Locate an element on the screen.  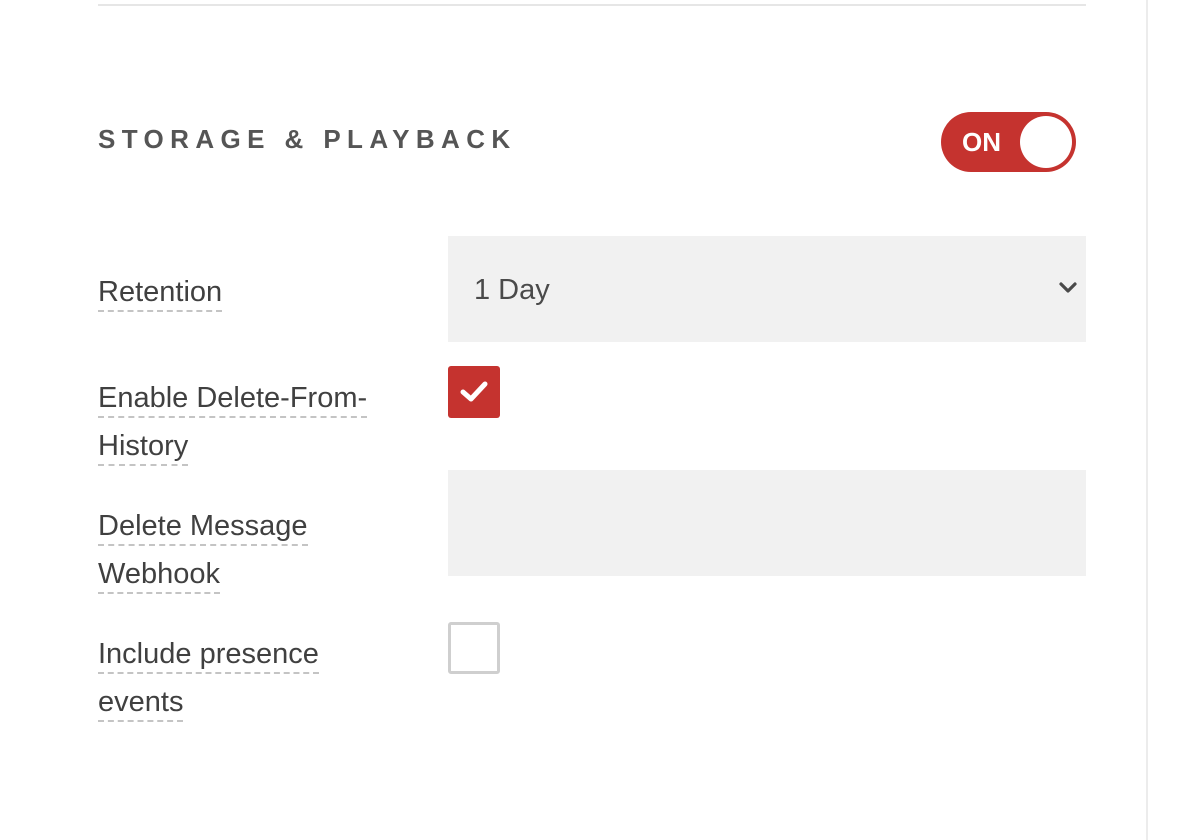
toggle-state-label: ON is located at coordinates (981, 142).